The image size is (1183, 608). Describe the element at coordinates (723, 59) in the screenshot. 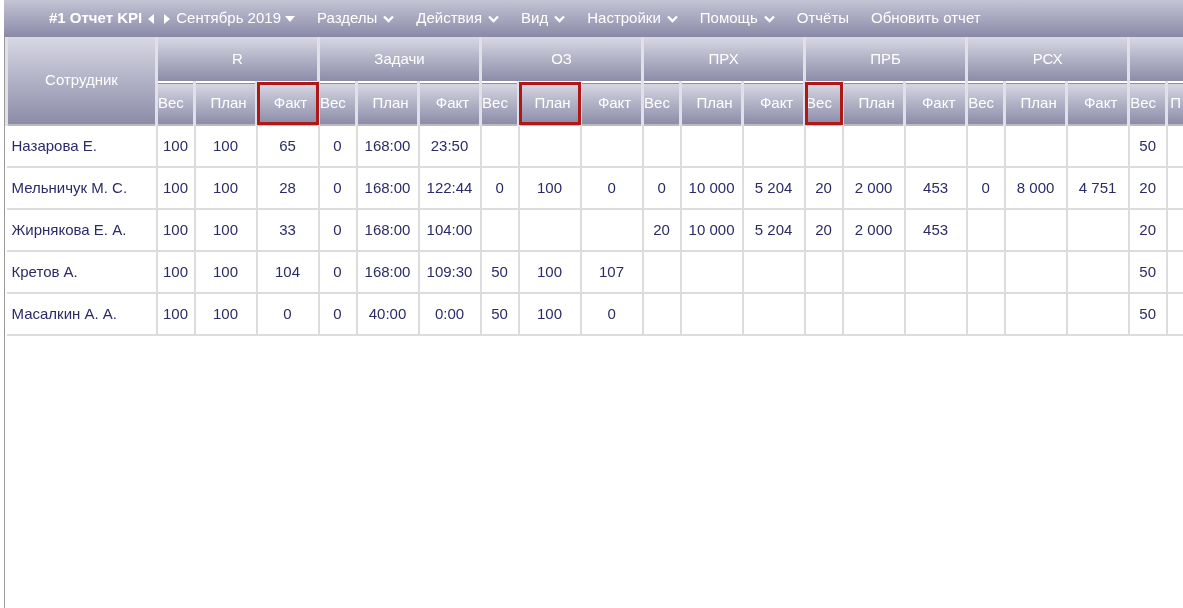

I see `group-header: ПРХ` at that location.